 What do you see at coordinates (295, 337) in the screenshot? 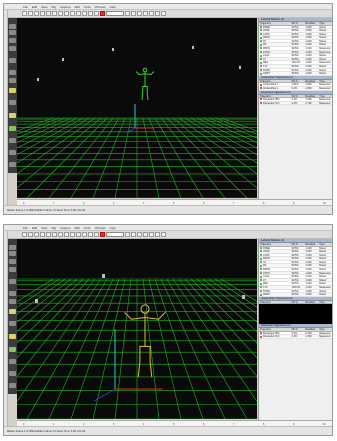
I see `table-row: Discarded (72) 0.3% 2.300 Measured` at bounding box center [295, 337].